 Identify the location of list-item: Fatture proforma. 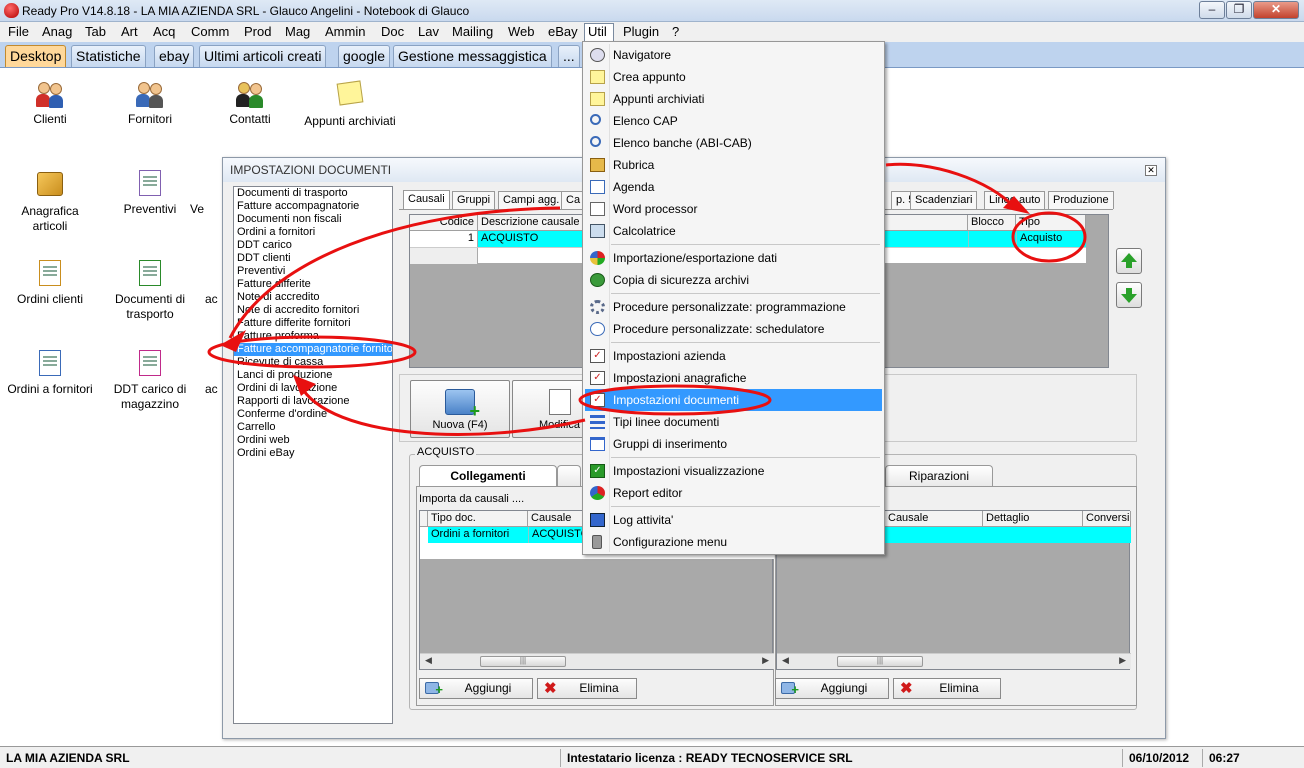
(313, 336).